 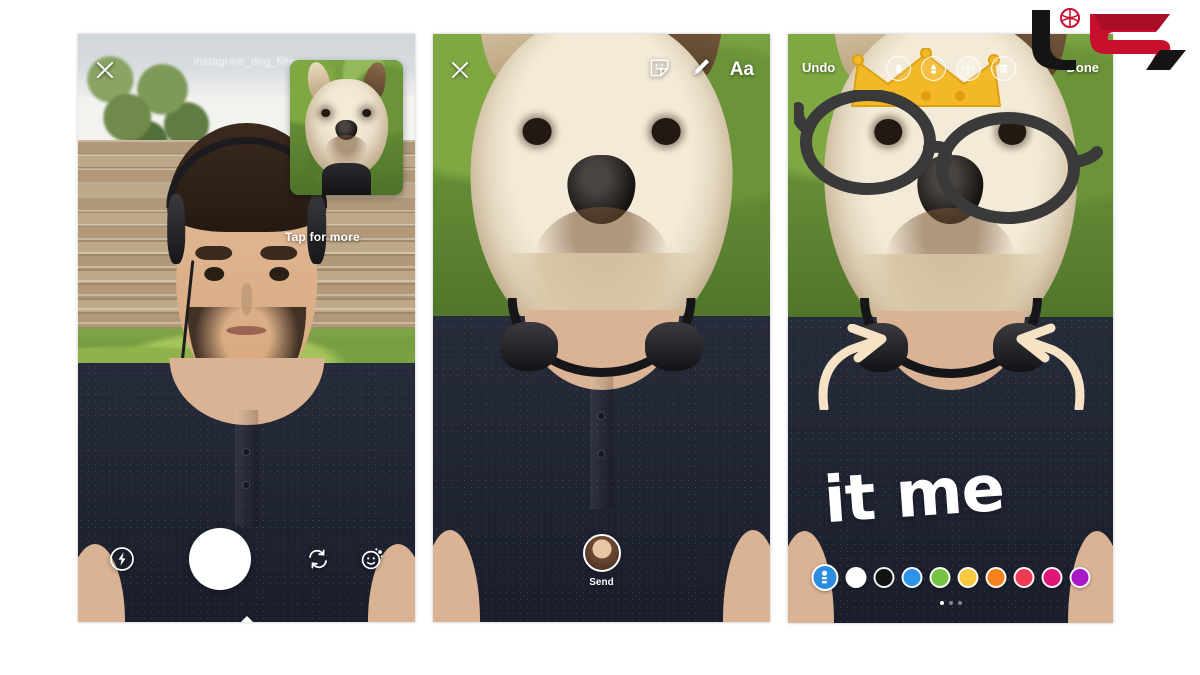 I want to click on person-eye-left, so click(x=214, y=273).